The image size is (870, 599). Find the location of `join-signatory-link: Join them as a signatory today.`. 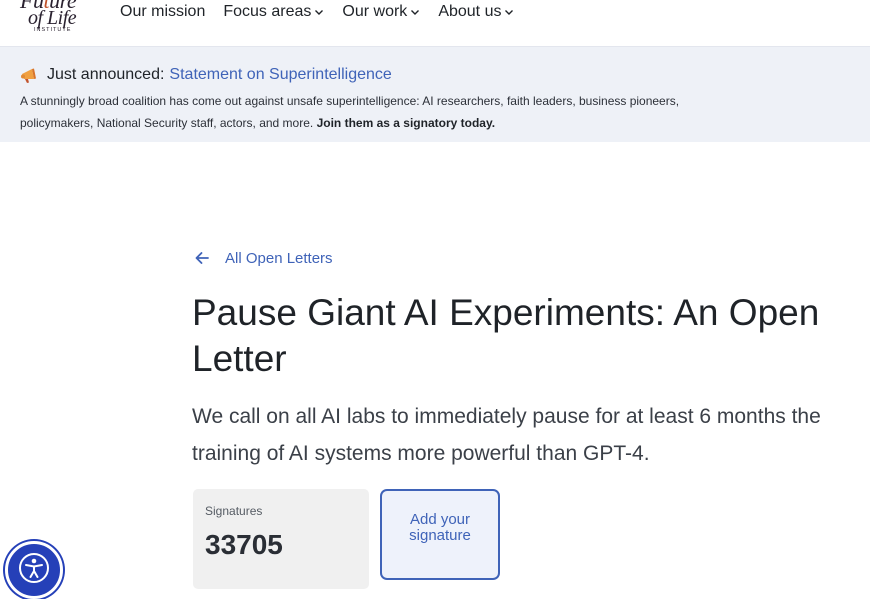

join-signatory-link: Join them as a signatory today. is located at coordinates (406, 123).